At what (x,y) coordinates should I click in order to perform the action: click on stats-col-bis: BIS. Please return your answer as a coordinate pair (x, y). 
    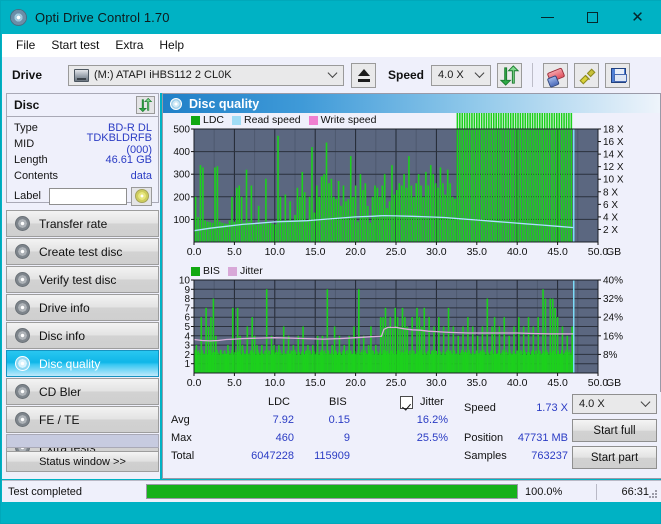
    Looking at the image, I should click on (338, 402).